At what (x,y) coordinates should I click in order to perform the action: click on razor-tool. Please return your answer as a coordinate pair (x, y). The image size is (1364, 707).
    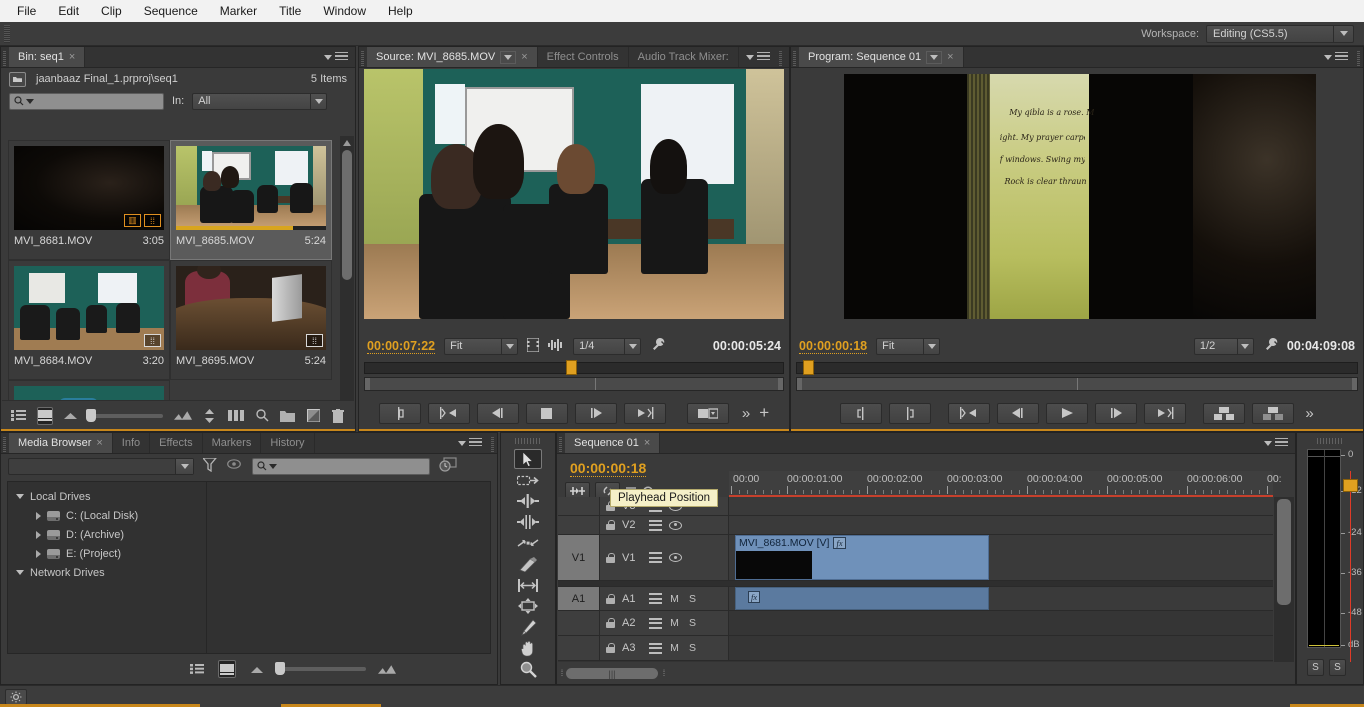
    Looking at the image, I should click on (528, 564).